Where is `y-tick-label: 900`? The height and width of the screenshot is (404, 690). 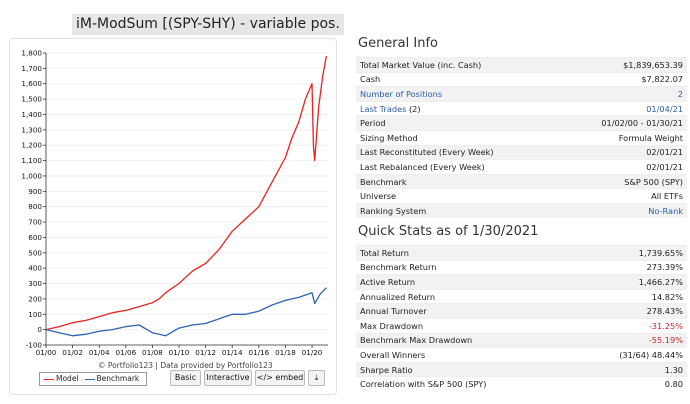
y-tick-label: 900 is located at coordinates (35, 191).